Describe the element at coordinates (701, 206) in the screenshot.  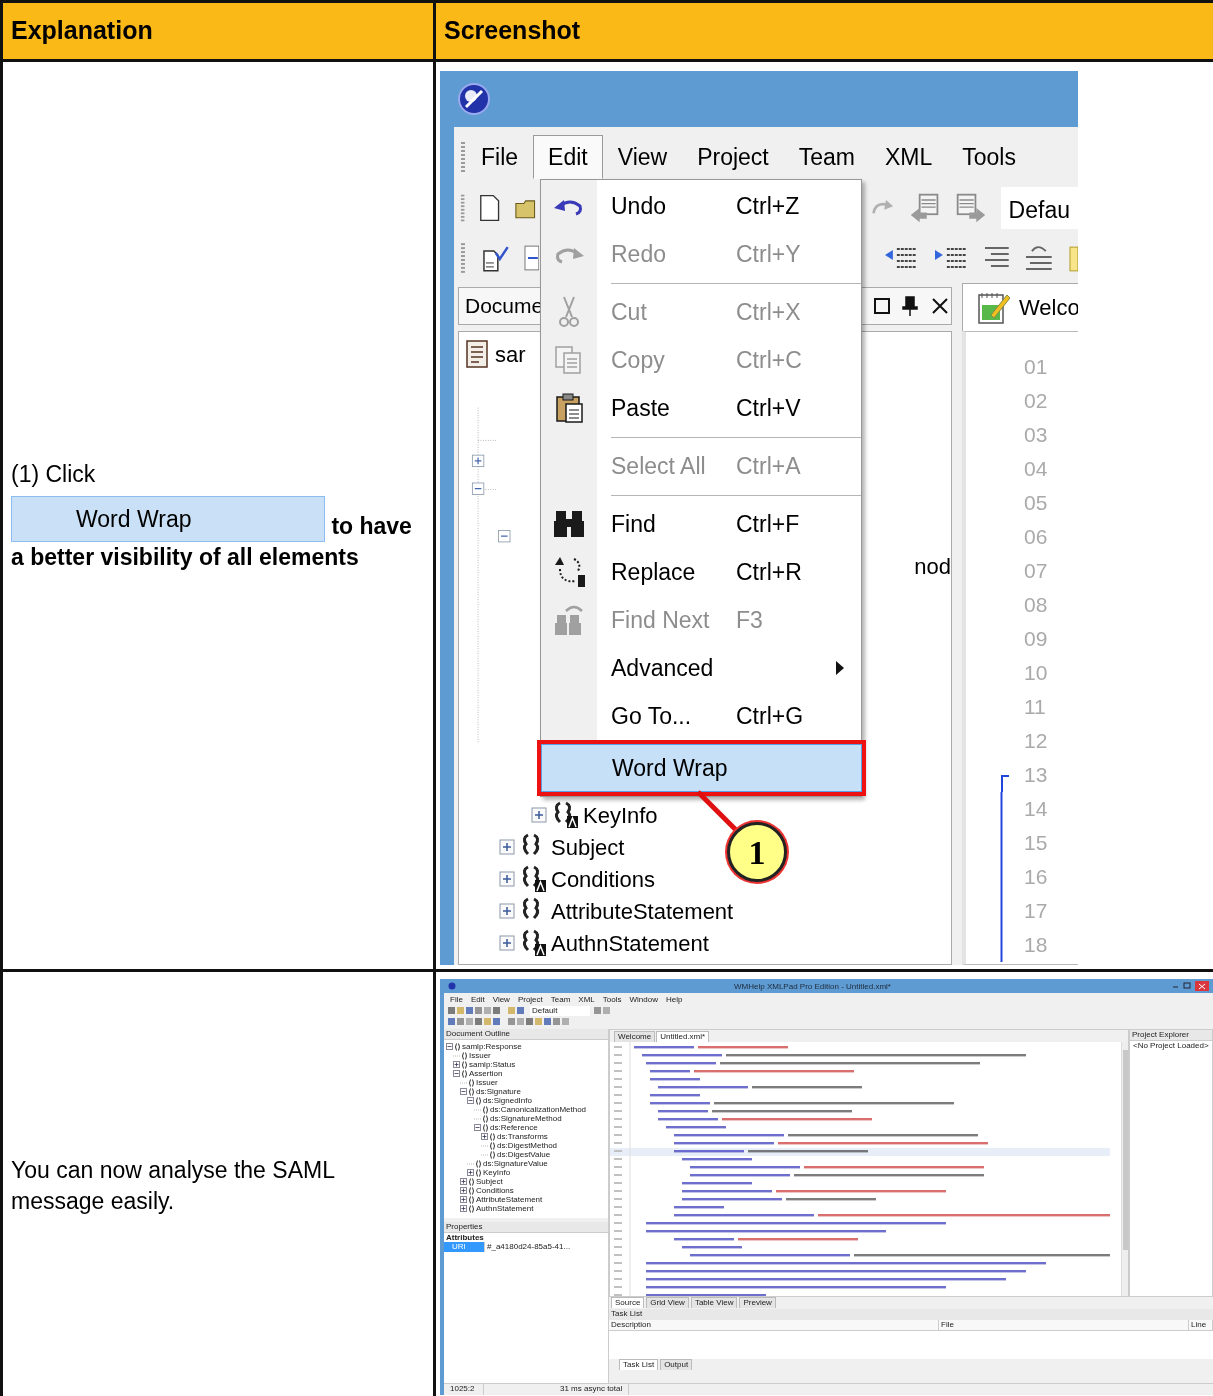
I see `menu-item: Undo Ctrl+Z` at that location.